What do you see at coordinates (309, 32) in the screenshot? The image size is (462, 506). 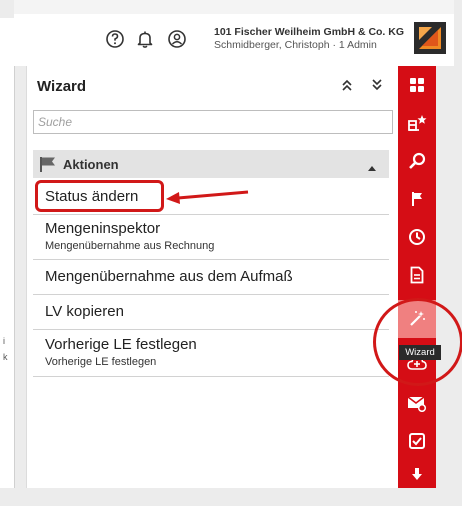 I see `company-name: 101 Fischer Weilheim GmbH & Co. KG` at bounding box center [309, 32].